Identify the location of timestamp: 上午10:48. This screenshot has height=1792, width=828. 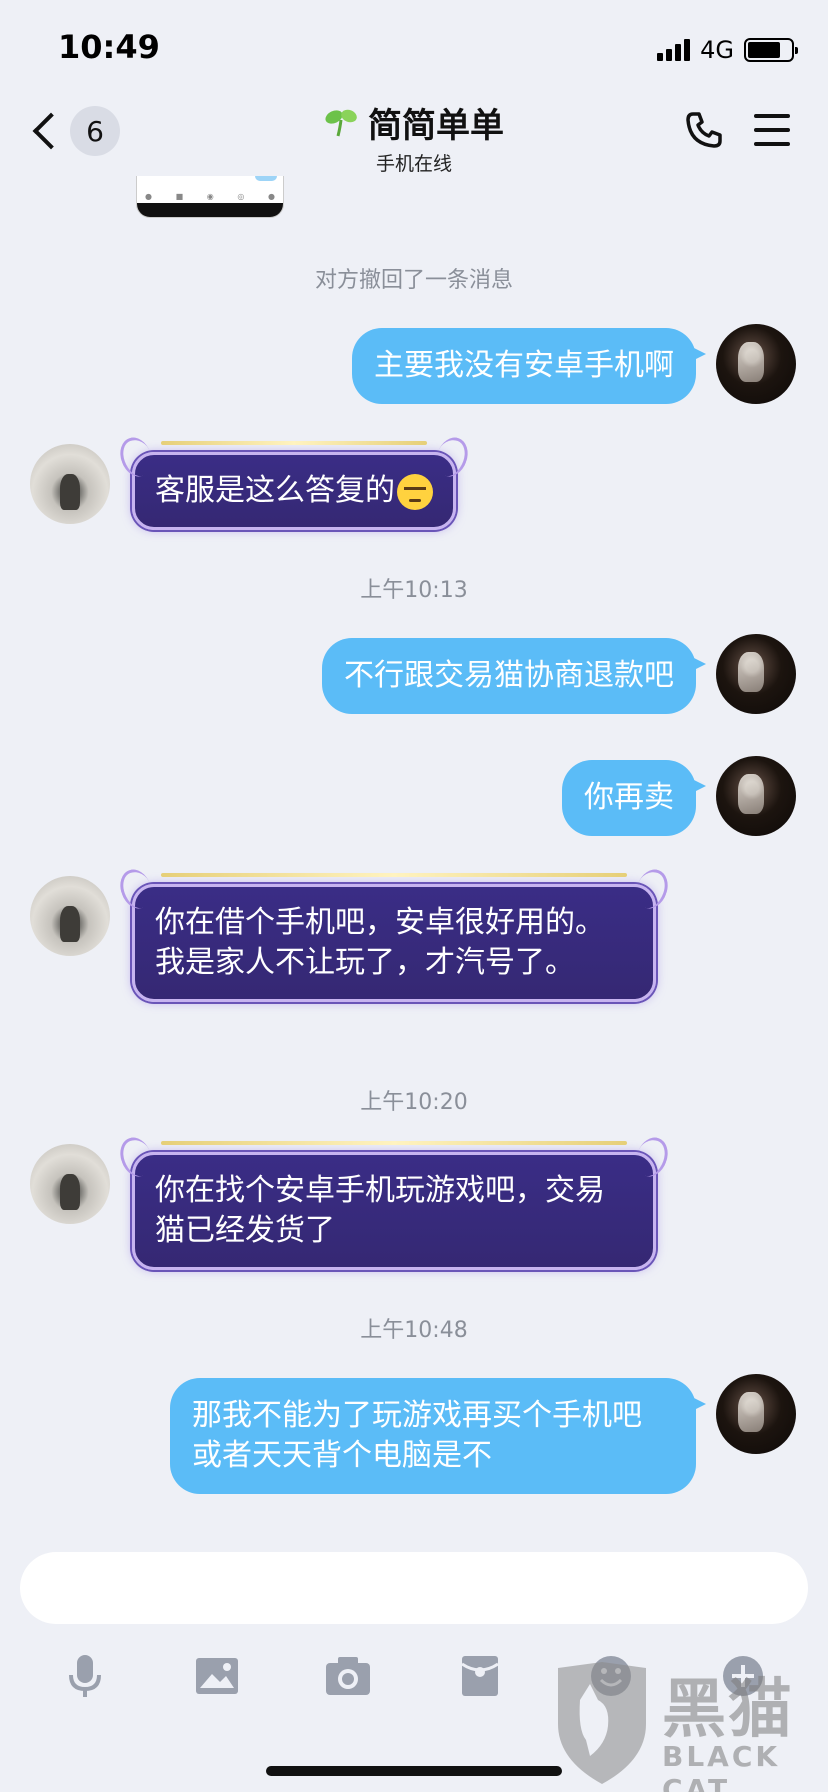
(414, 1330).